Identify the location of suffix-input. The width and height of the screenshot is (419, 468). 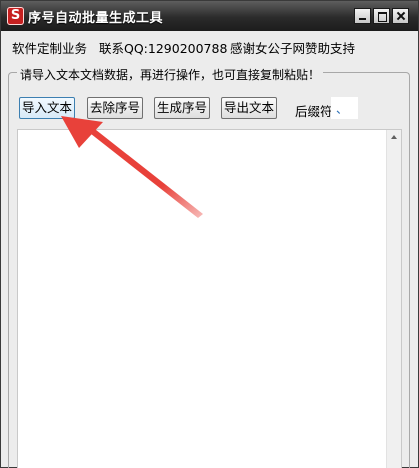
(344, 108).